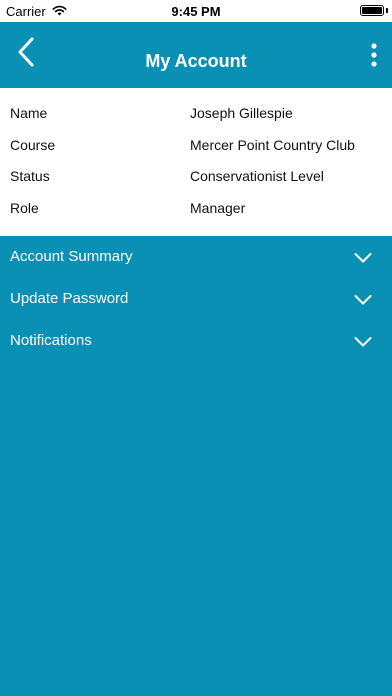 The width and height of the screenshot is (392, 696). I want to click on section-label: Account Summary, so click(71, 256).